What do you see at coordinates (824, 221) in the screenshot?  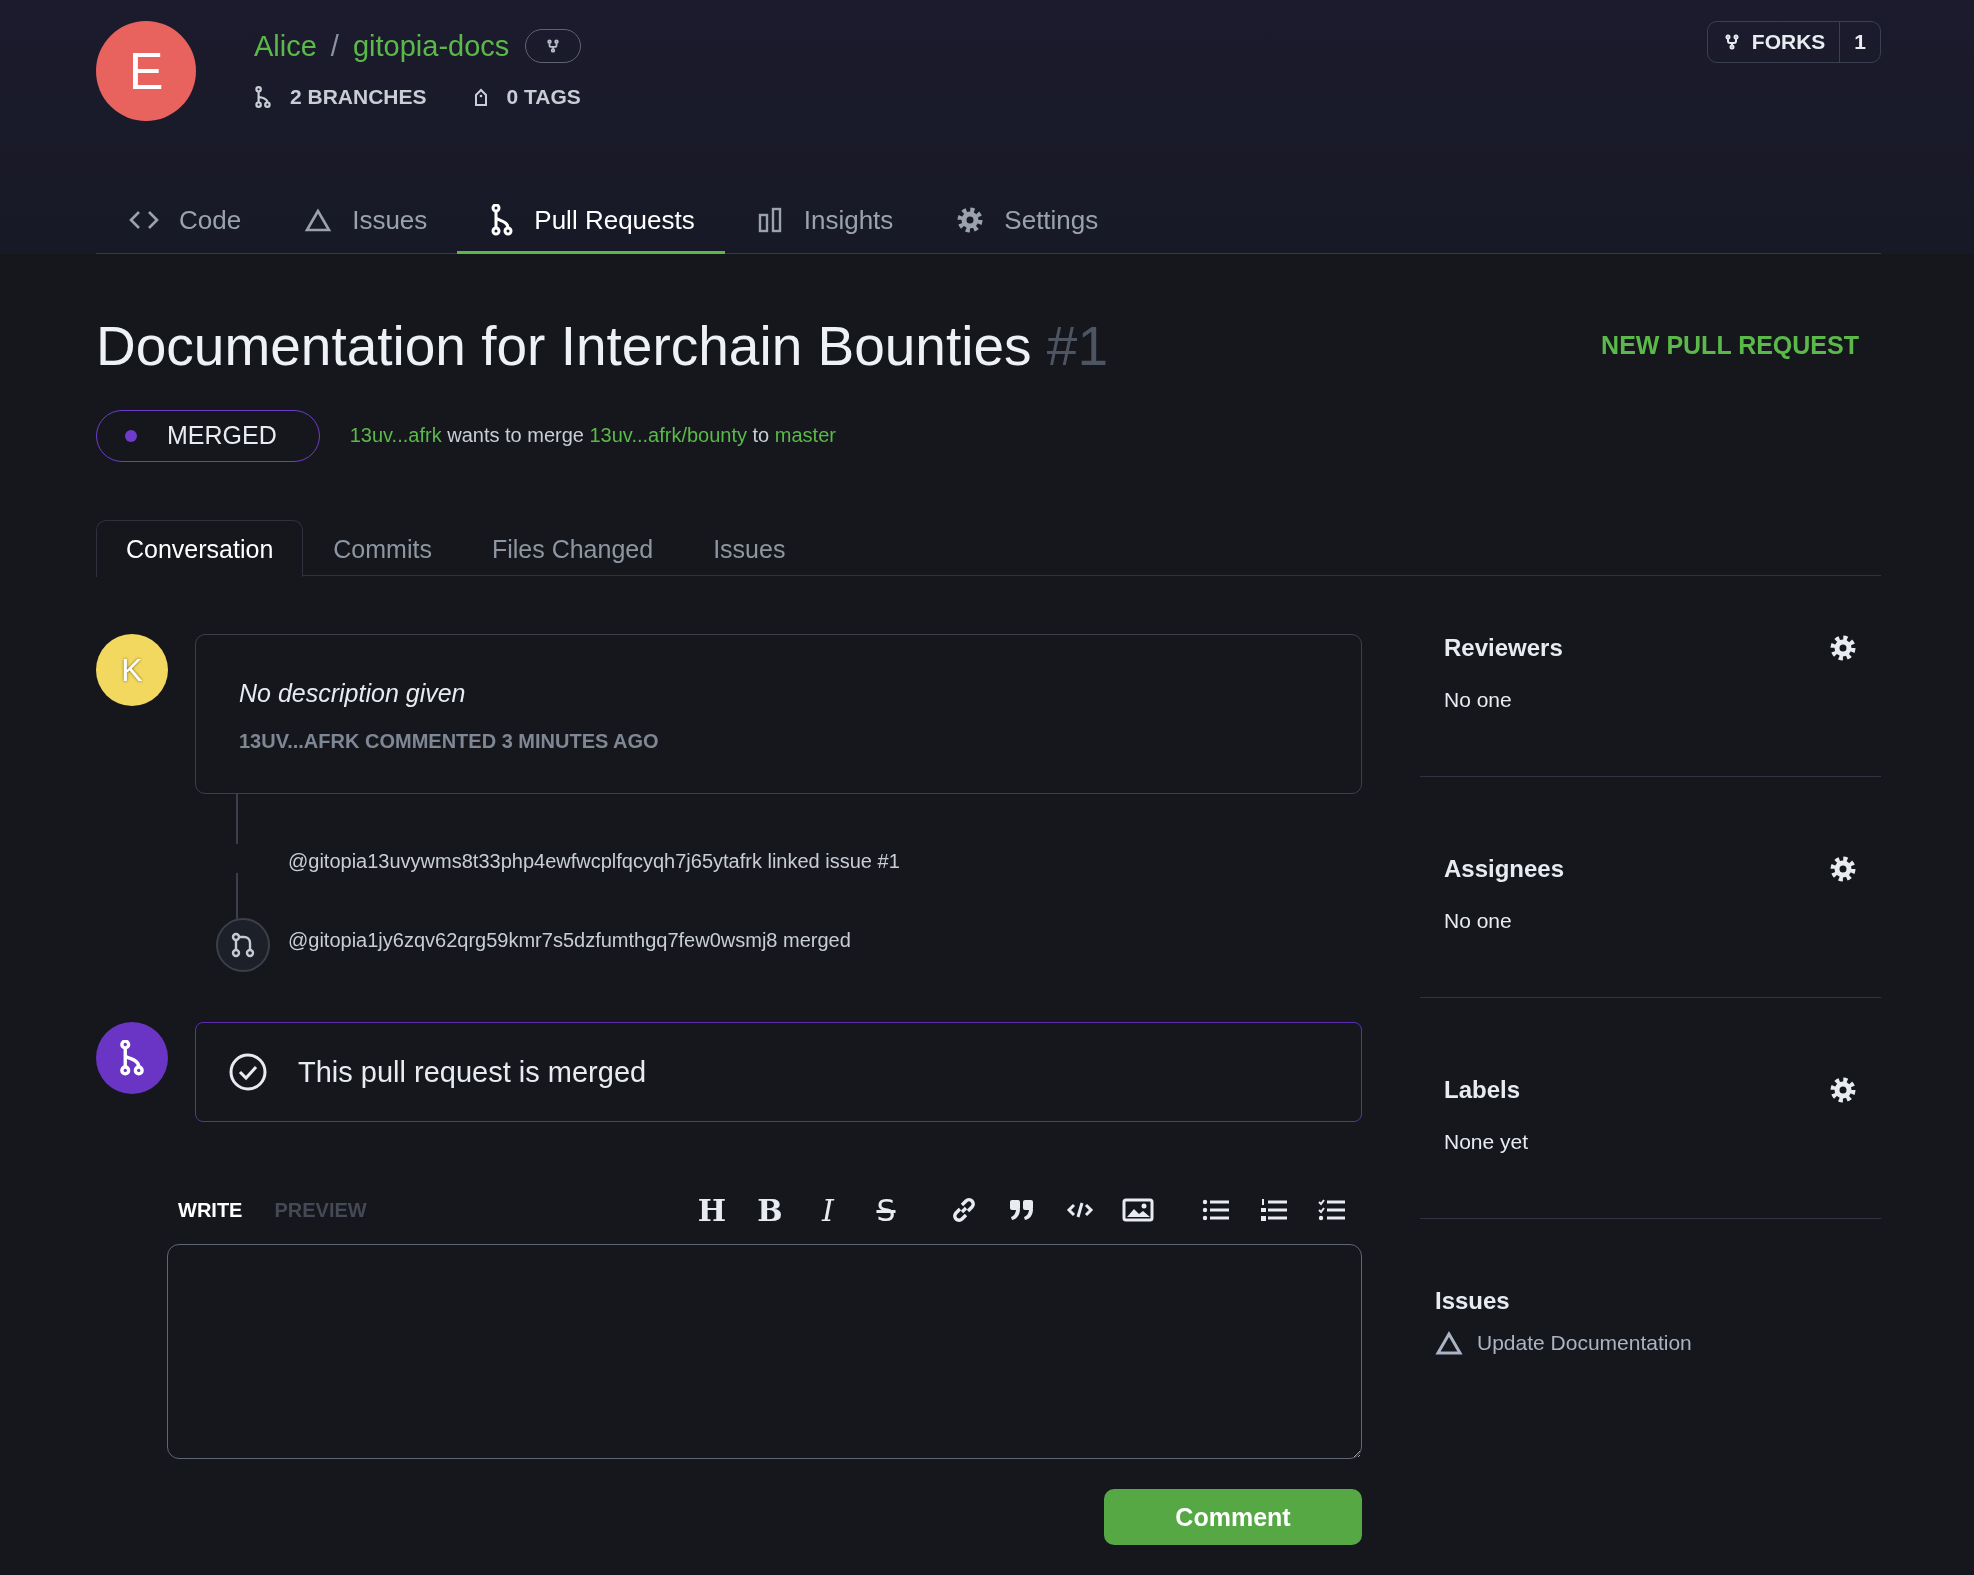 I see `nav-tab: Insights` at bounding box center [824, 221].